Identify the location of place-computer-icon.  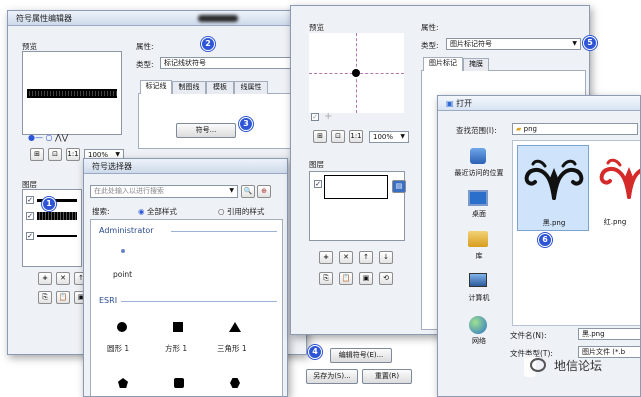
(478, 280).